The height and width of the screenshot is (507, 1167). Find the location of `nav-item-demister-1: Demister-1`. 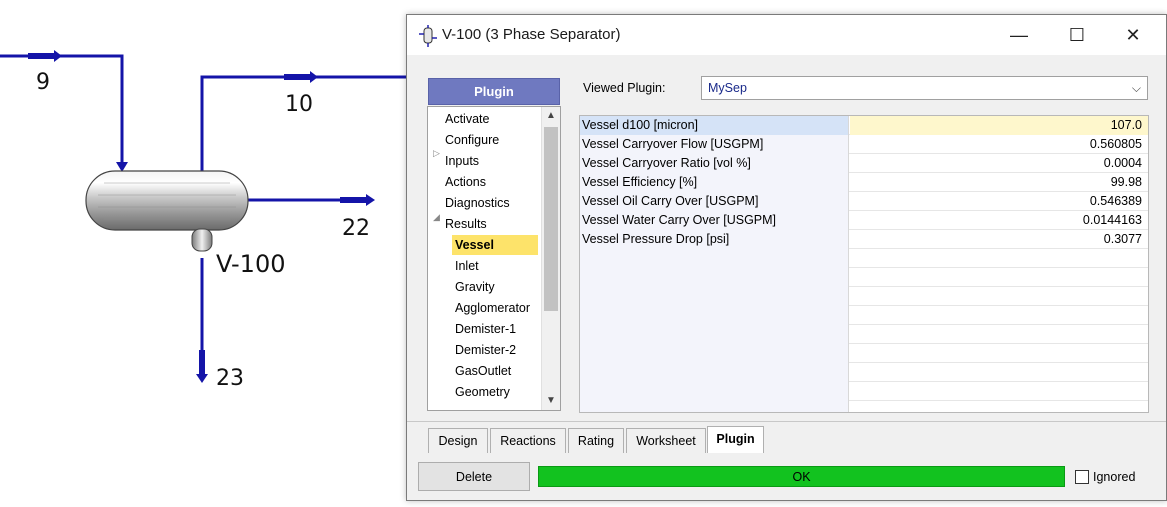

nav-item-demister-1: Demister-1 is located at coordinates (485, 329).